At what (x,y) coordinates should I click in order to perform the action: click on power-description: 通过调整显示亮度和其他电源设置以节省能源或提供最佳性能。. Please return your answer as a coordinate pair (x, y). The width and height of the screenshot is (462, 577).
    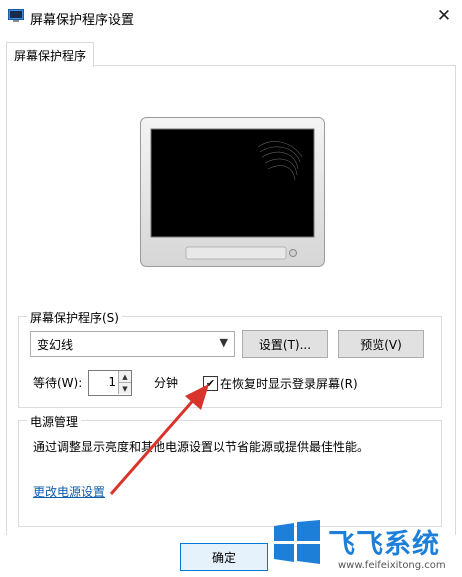
    Looking at the image, I should click on (201, 447).